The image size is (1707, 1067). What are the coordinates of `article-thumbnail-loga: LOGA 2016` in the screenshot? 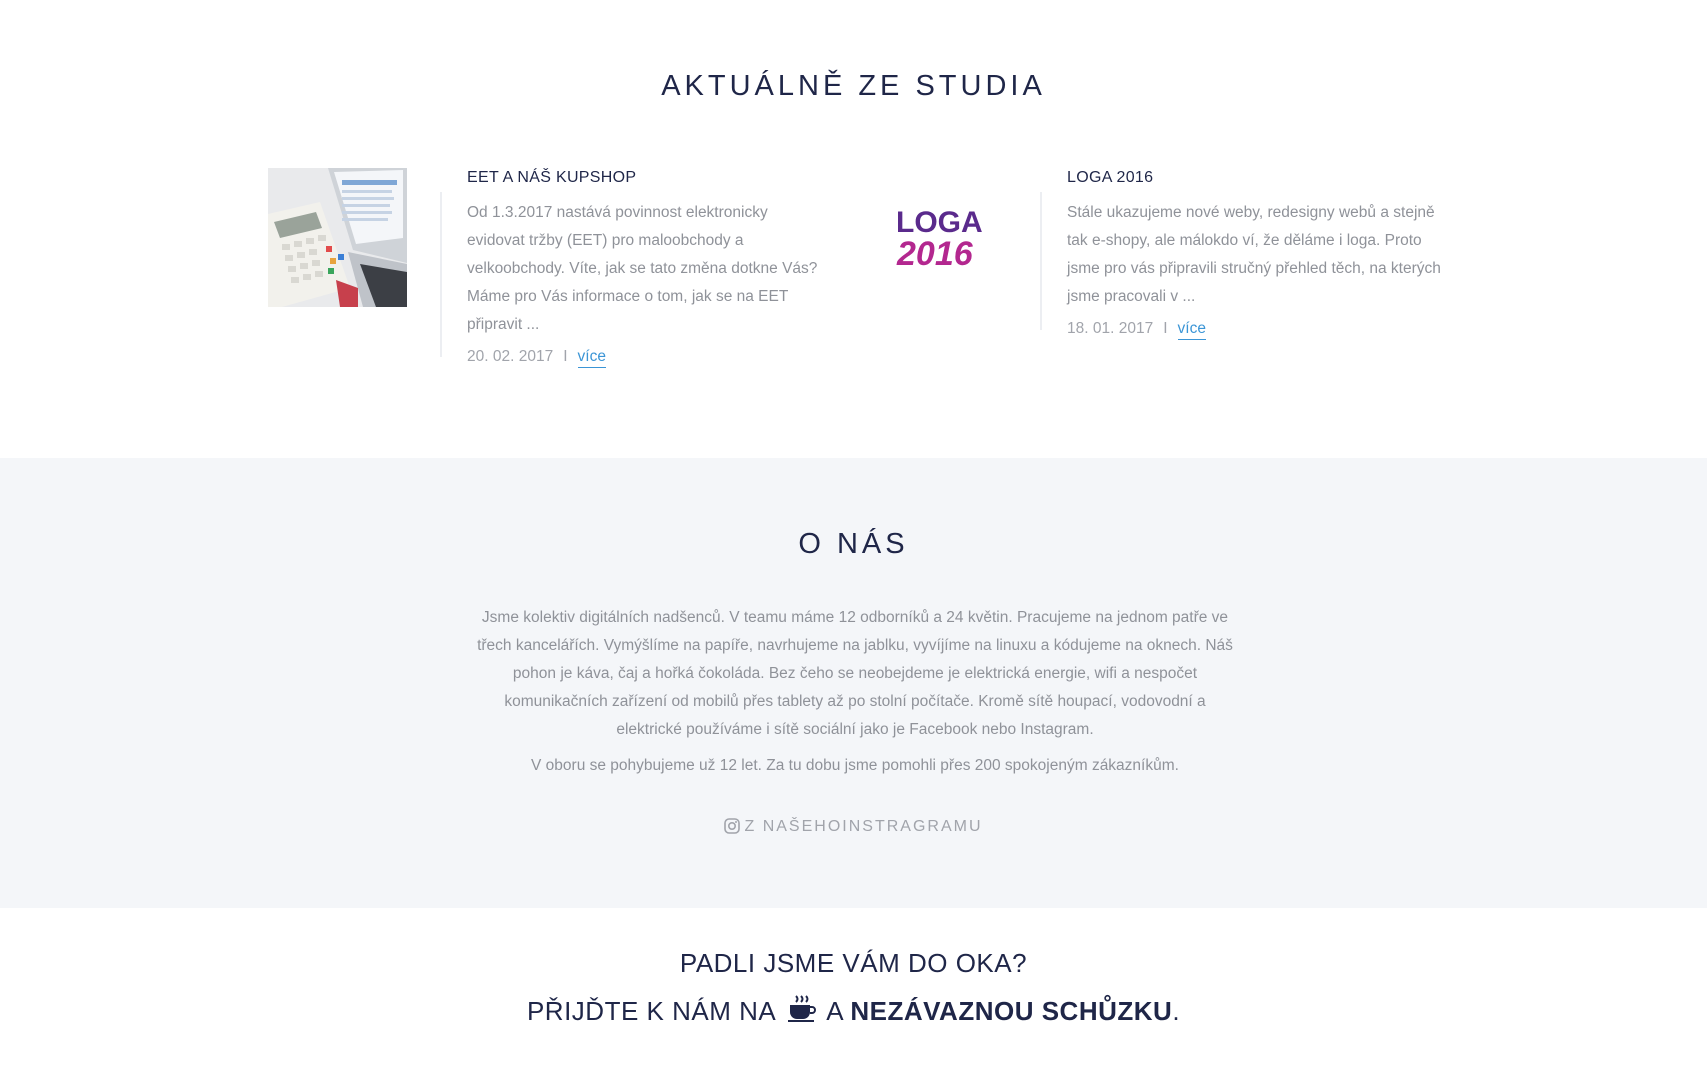 It's located at (937, 237).